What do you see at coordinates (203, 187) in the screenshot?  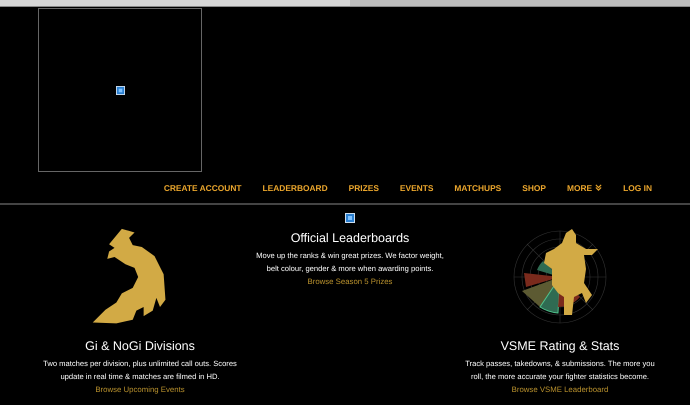 I see `nav-link: CREATE ACCOUNT` at bounding box center [203, 187].